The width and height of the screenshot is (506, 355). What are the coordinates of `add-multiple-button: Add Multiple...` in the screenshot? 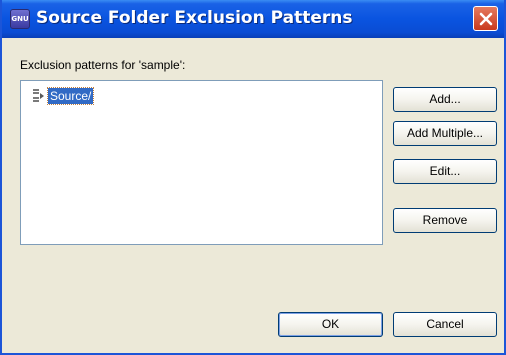 It's located at (445, 133).